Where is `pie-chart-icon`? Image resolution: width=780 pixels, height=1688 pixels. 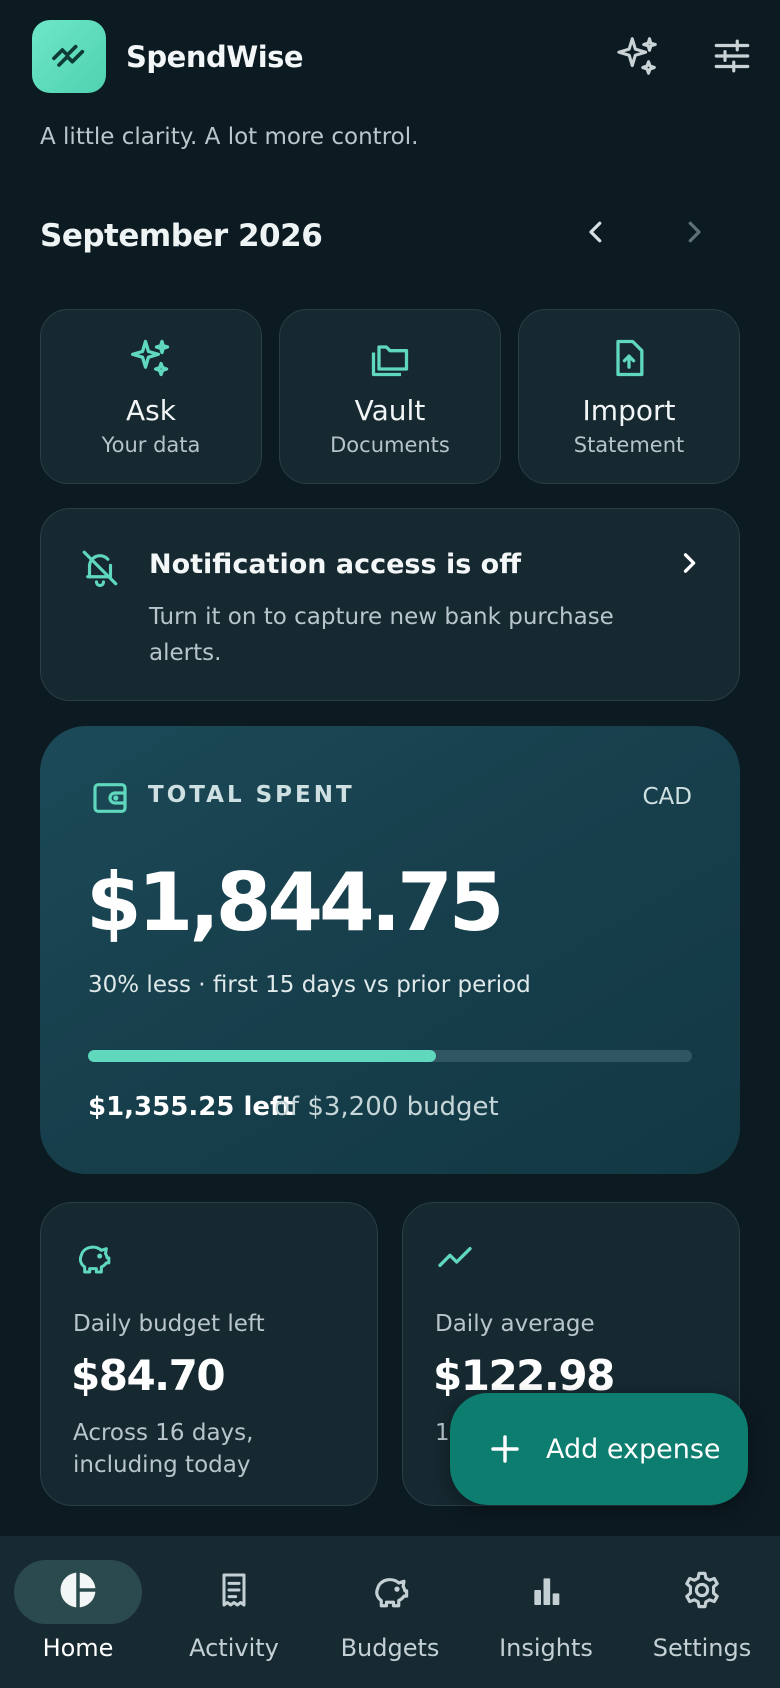
pie-chart-icon is located at coordinates (78, 1592).